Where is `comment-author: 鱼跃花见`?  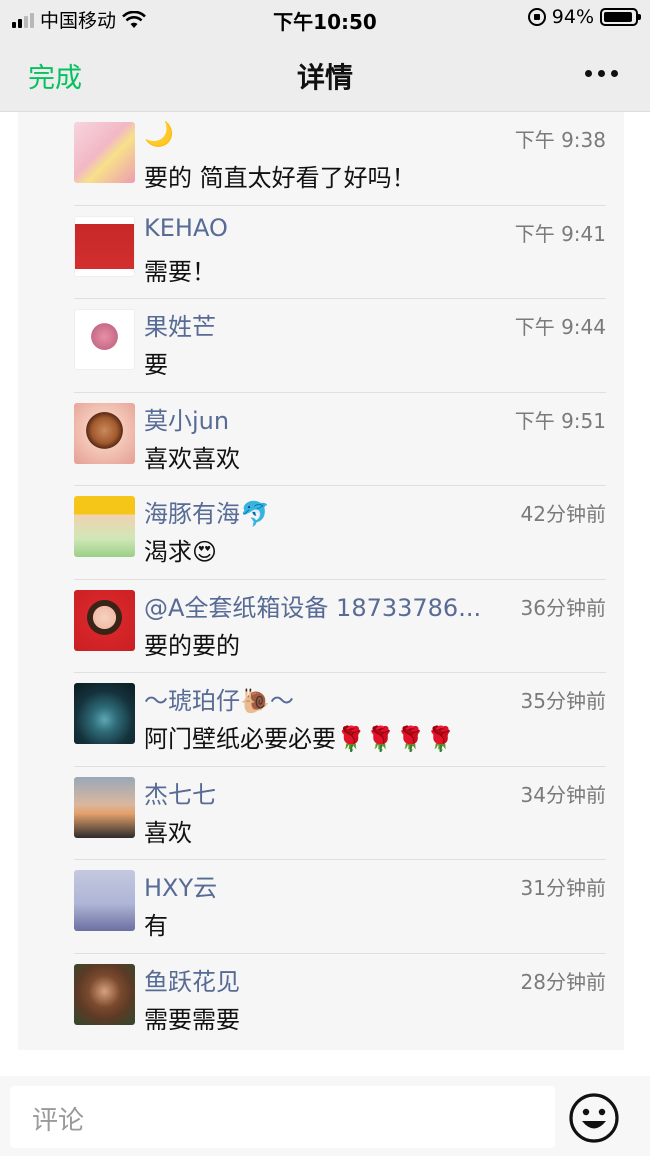
comment-author: 鱼跃花见 is located at coordinates (192, 979).